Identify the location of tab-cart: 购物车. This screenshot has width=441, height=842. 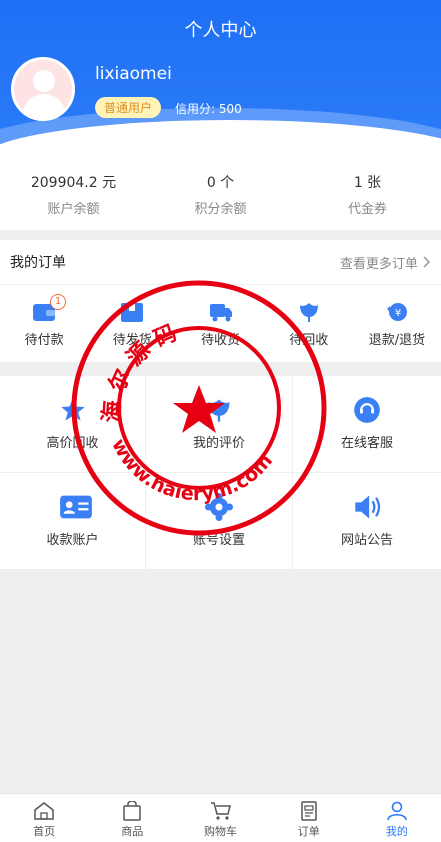
(220, 818).